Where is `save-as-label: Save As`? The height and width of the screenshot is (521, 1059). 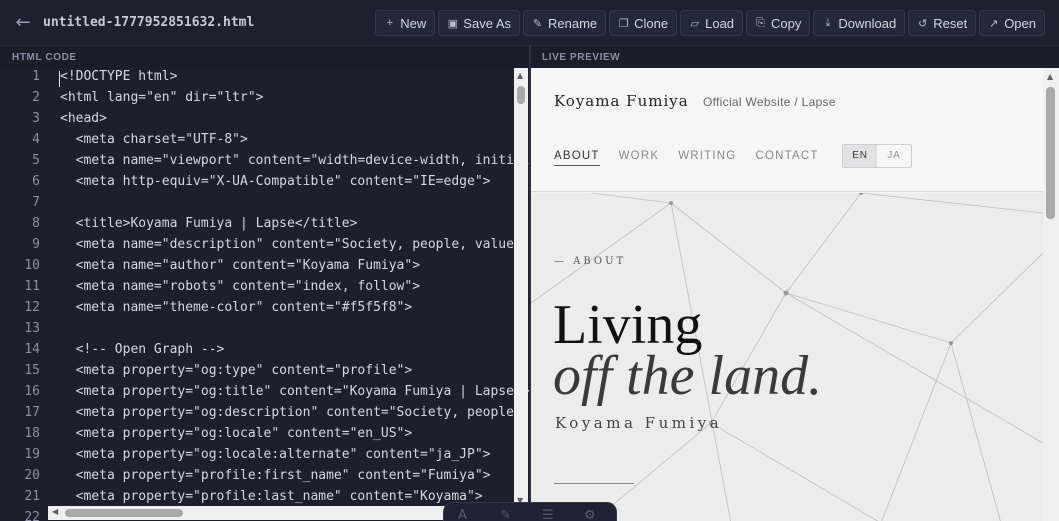
save-as-label: Save As is located at coordinates (487, 23).